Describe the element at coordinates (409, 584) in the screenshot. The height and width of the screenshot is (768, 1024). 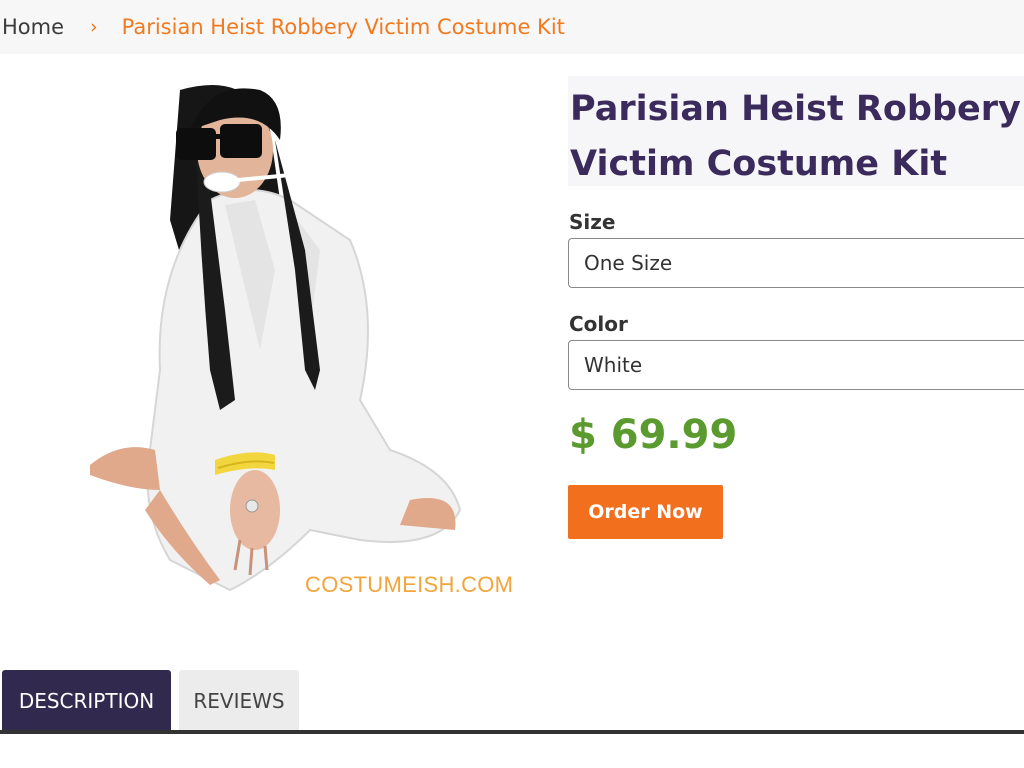
I see `image-watermark: COSTUMEISH.COM` at that location.